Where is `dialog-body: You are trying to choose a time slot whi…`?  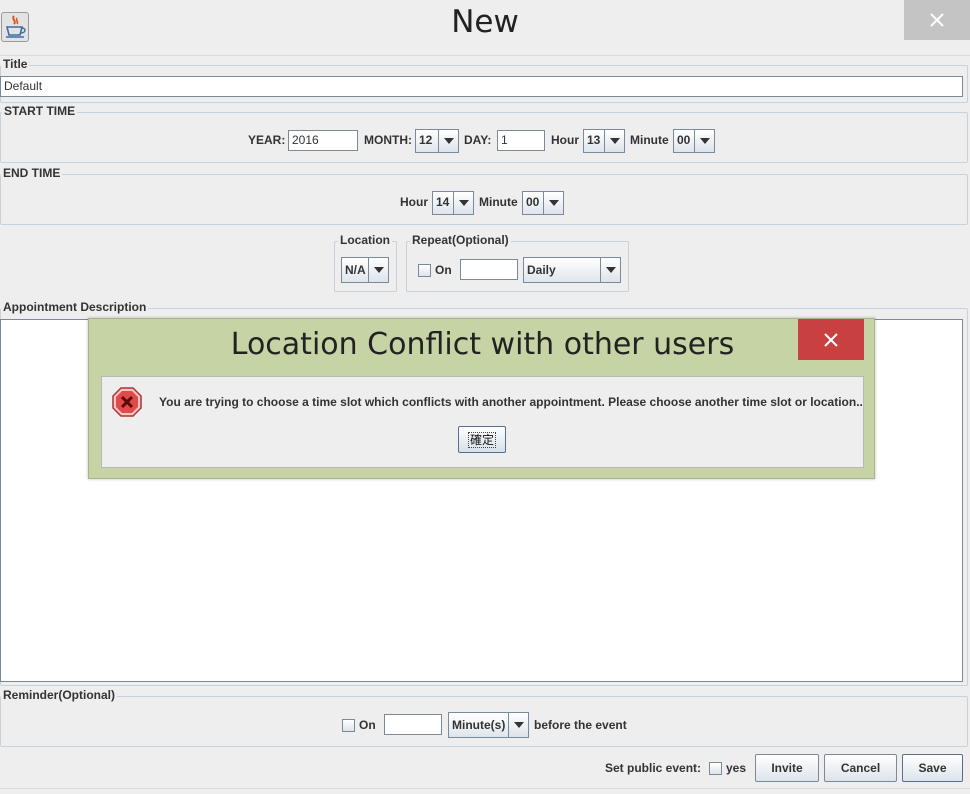
dialog-body: You are trying to choose a time slot whi… is located at coordinates (482, 422).